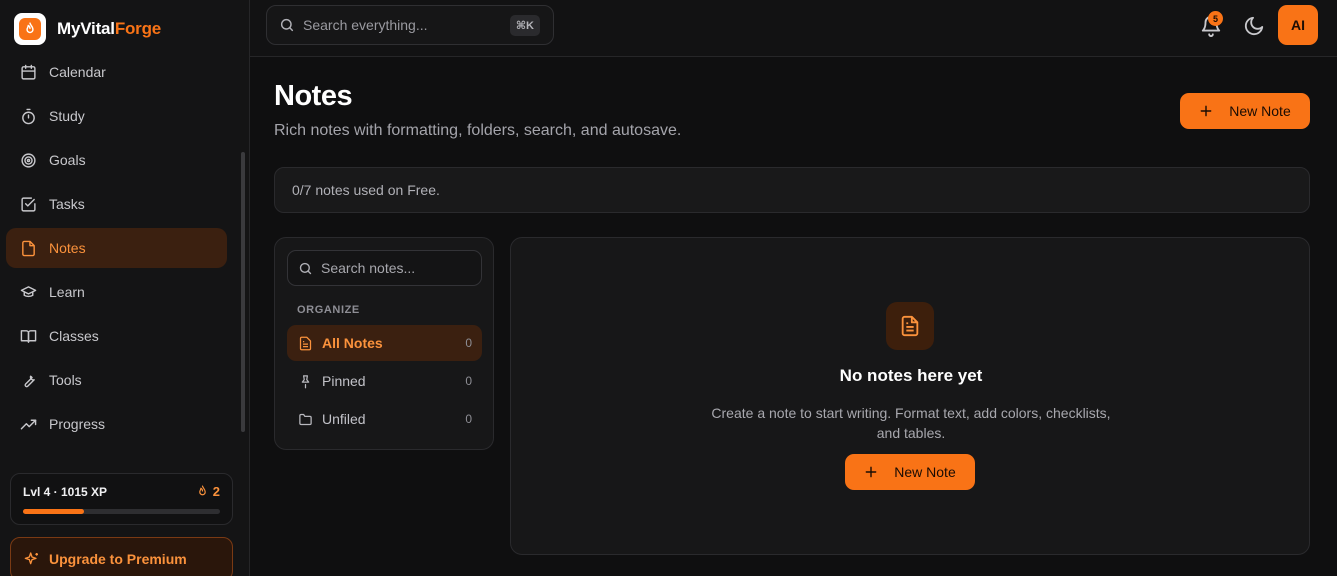 Image resolution: width=1337 pixels, height=576 pixels. What do you see at coordinates (28, 116) in the screenshot?
I see `timer-icon` at bounding box center [28, 116].